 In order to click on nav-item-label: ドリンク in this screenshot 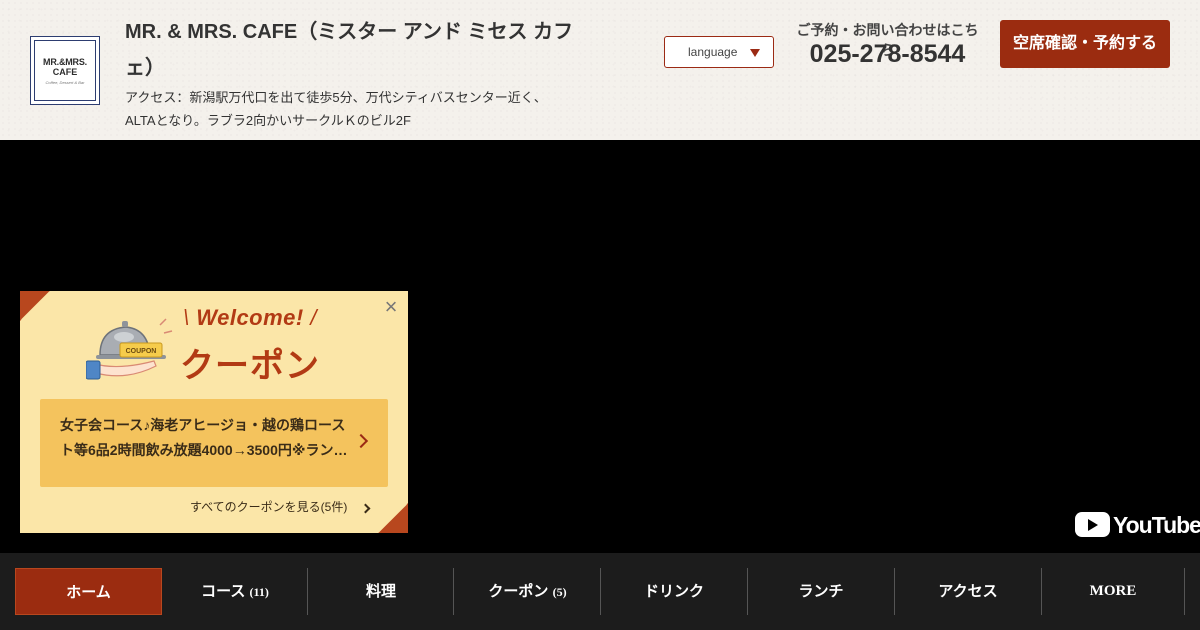, I will do `click(673, 591)`.